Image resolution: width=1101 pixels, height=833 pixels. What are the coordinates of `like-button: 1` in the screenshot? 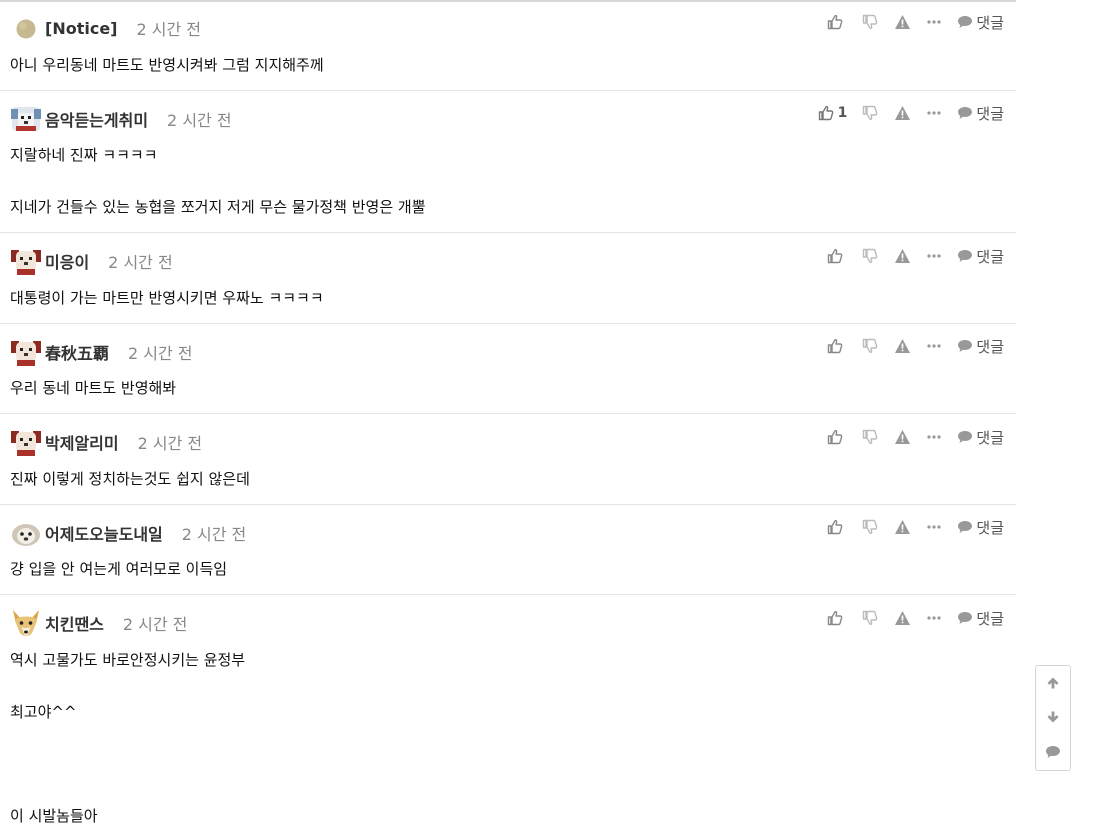 It's located at (832, 113).